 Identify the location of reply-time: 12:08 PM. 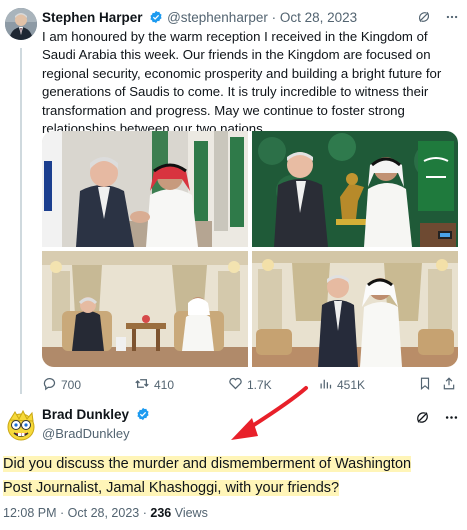
(30, 513).